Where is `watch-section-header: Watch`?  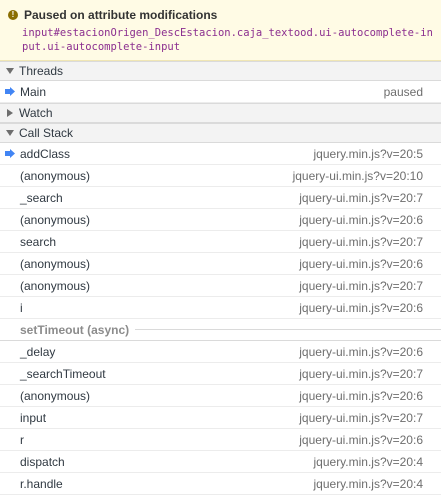 watch-section-header: Watch is located at coordinates (220, 113).